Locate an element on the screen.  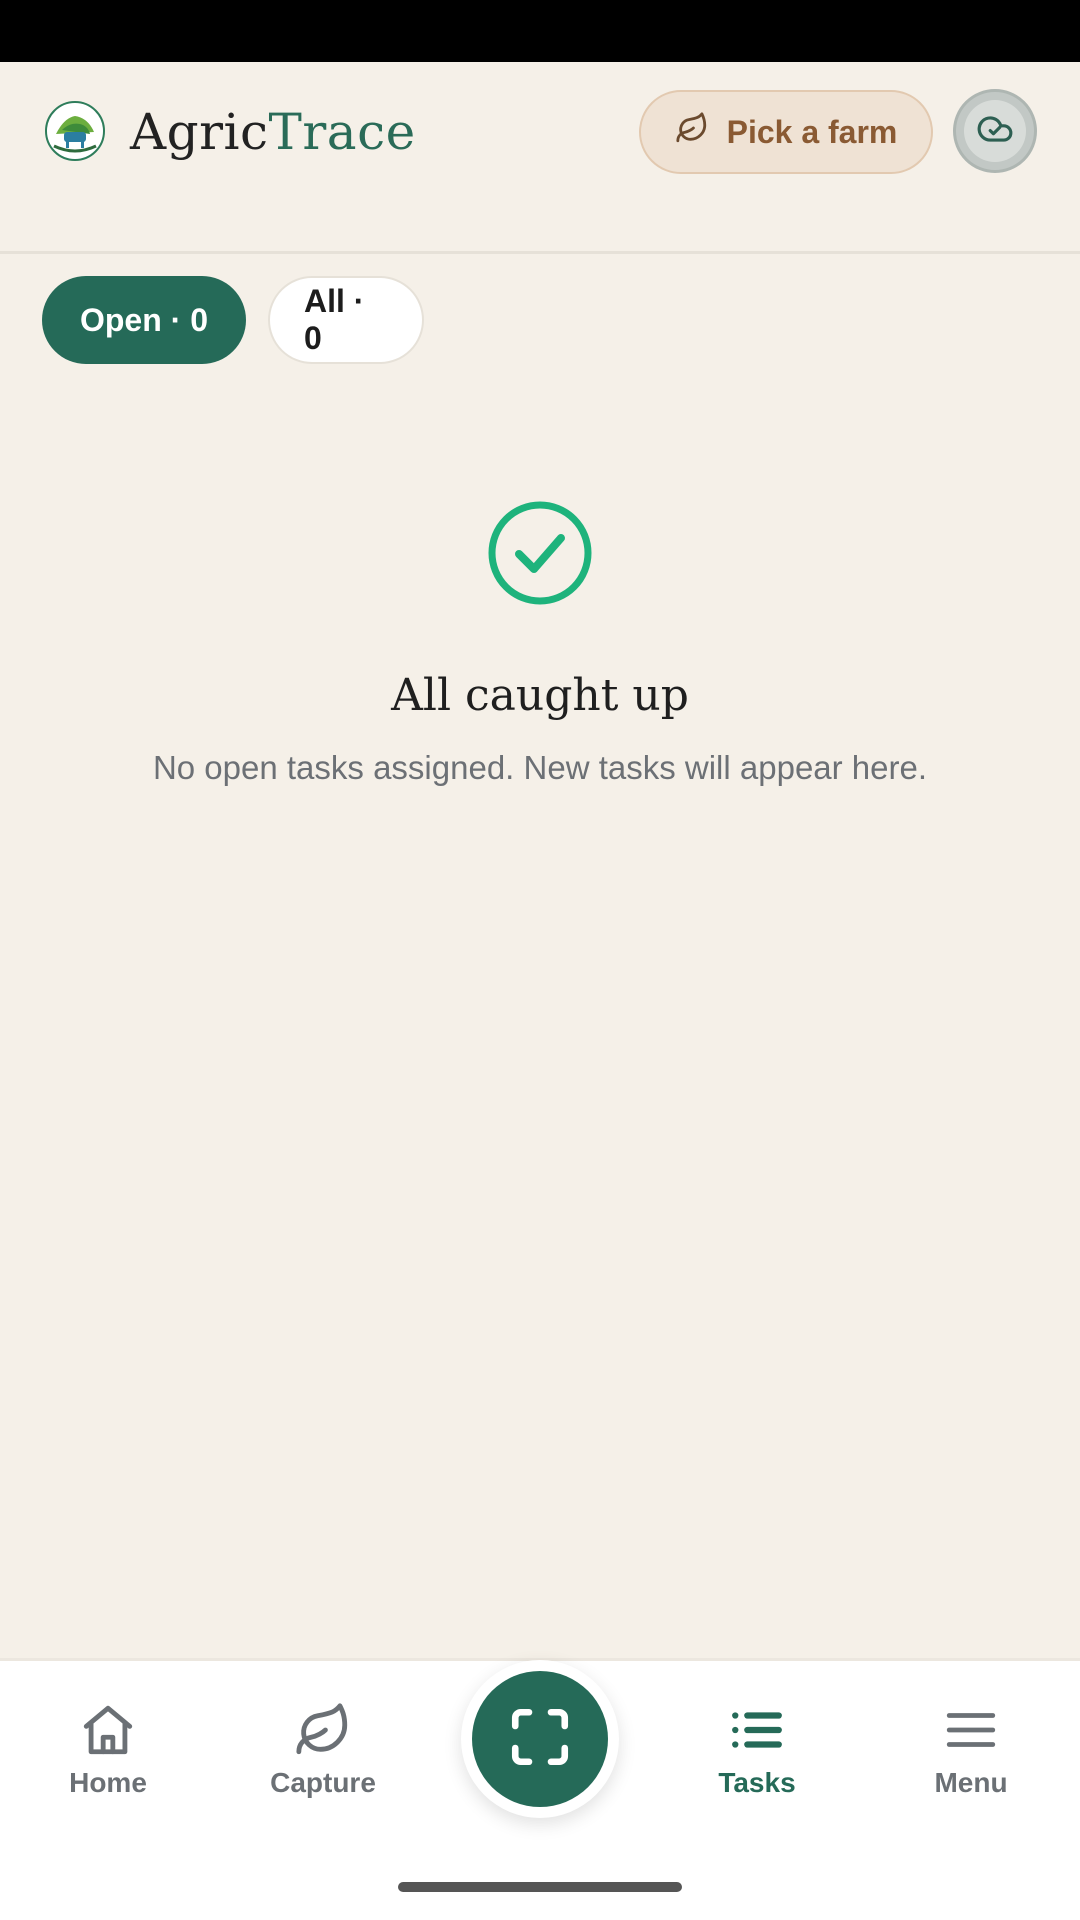
nav-tasks: Tasks is located at coordinates (757, 1750).